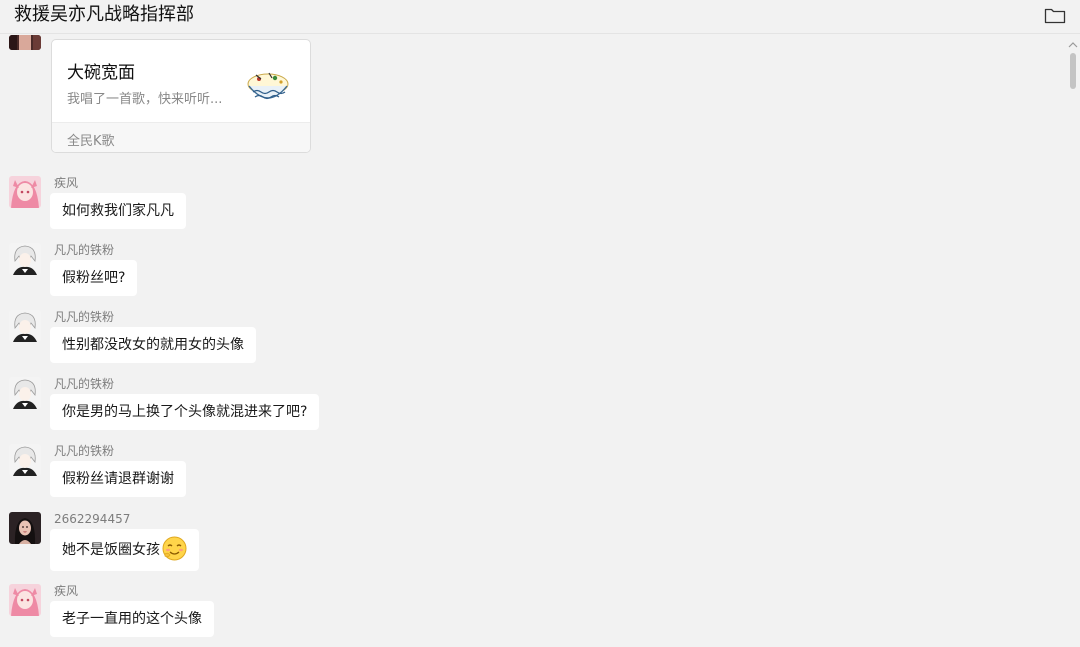 The height and width of the screenshot is (647, 1080). What do you see at coordinates (530, 271) in the screenshot?
I see `message-item: 凡凡的铁粉 假粉丝吧?` at bounding box center [530, 271].